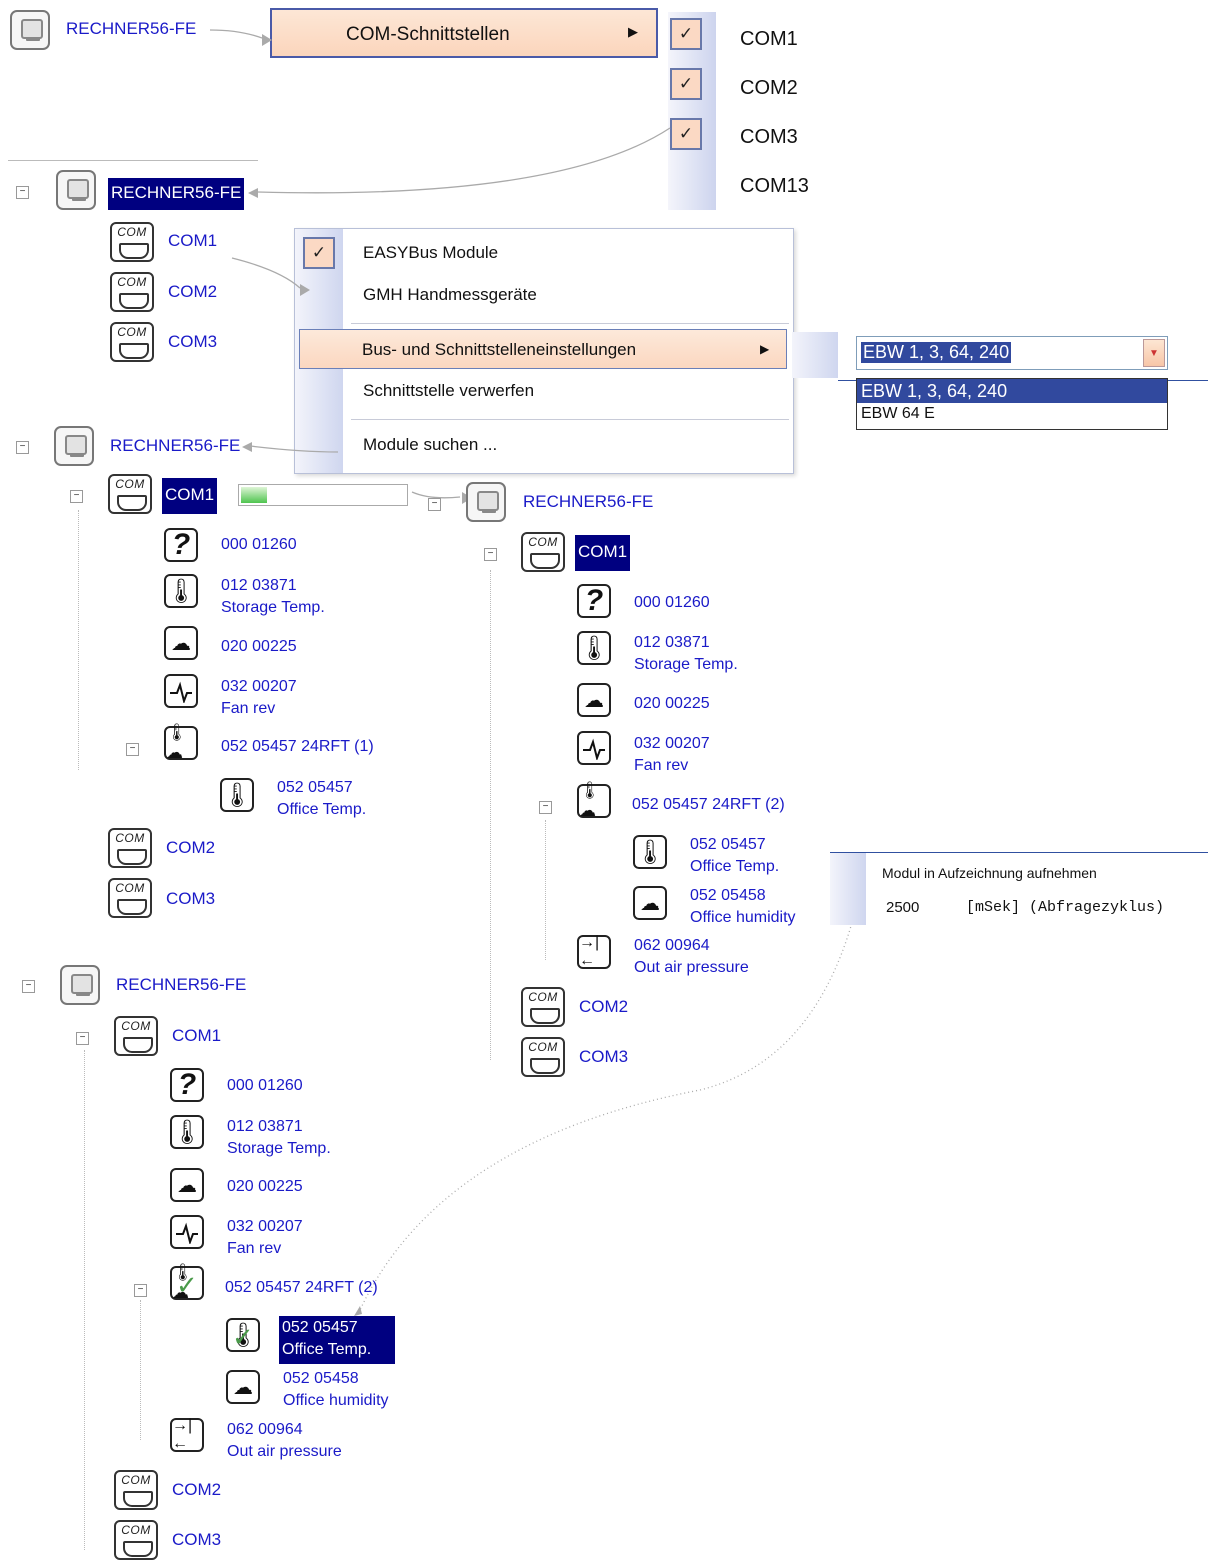 This screenshot has width=1208, height=1561. Describe the element at coordinates (323, 495) in the screenshot. I see `search-progress-bar` at that location.